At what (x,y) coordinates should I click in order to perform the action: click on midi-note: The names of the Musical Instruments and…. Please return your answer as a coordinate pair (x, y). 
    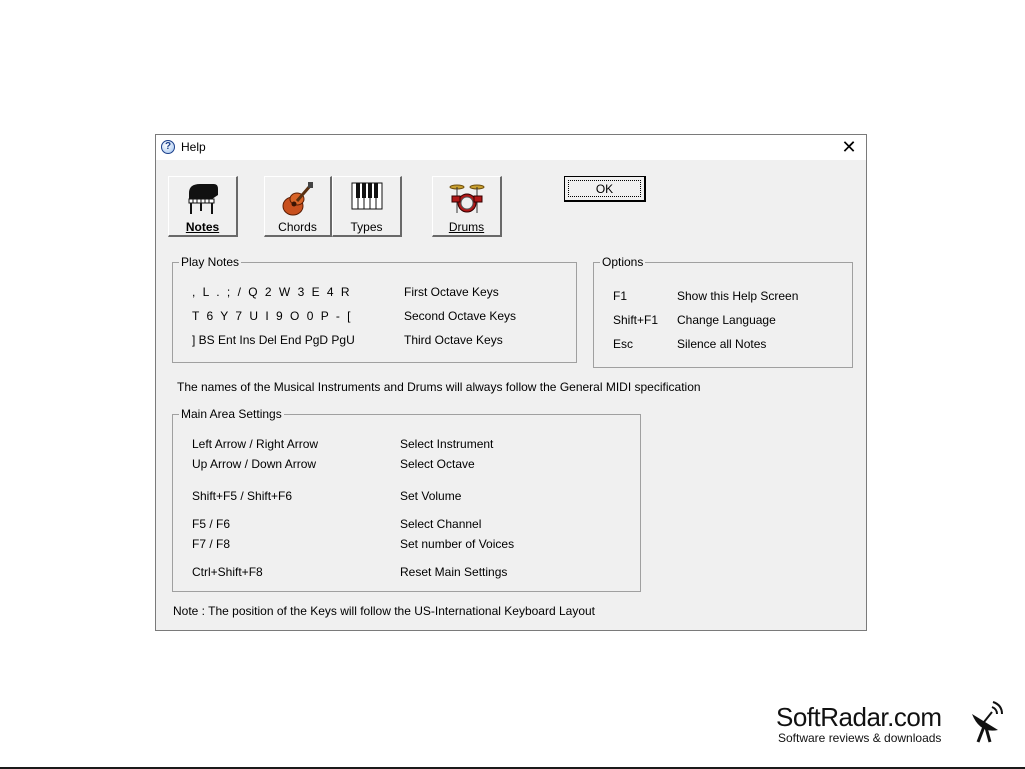
    Looking at the image, I should click on (439, 387).